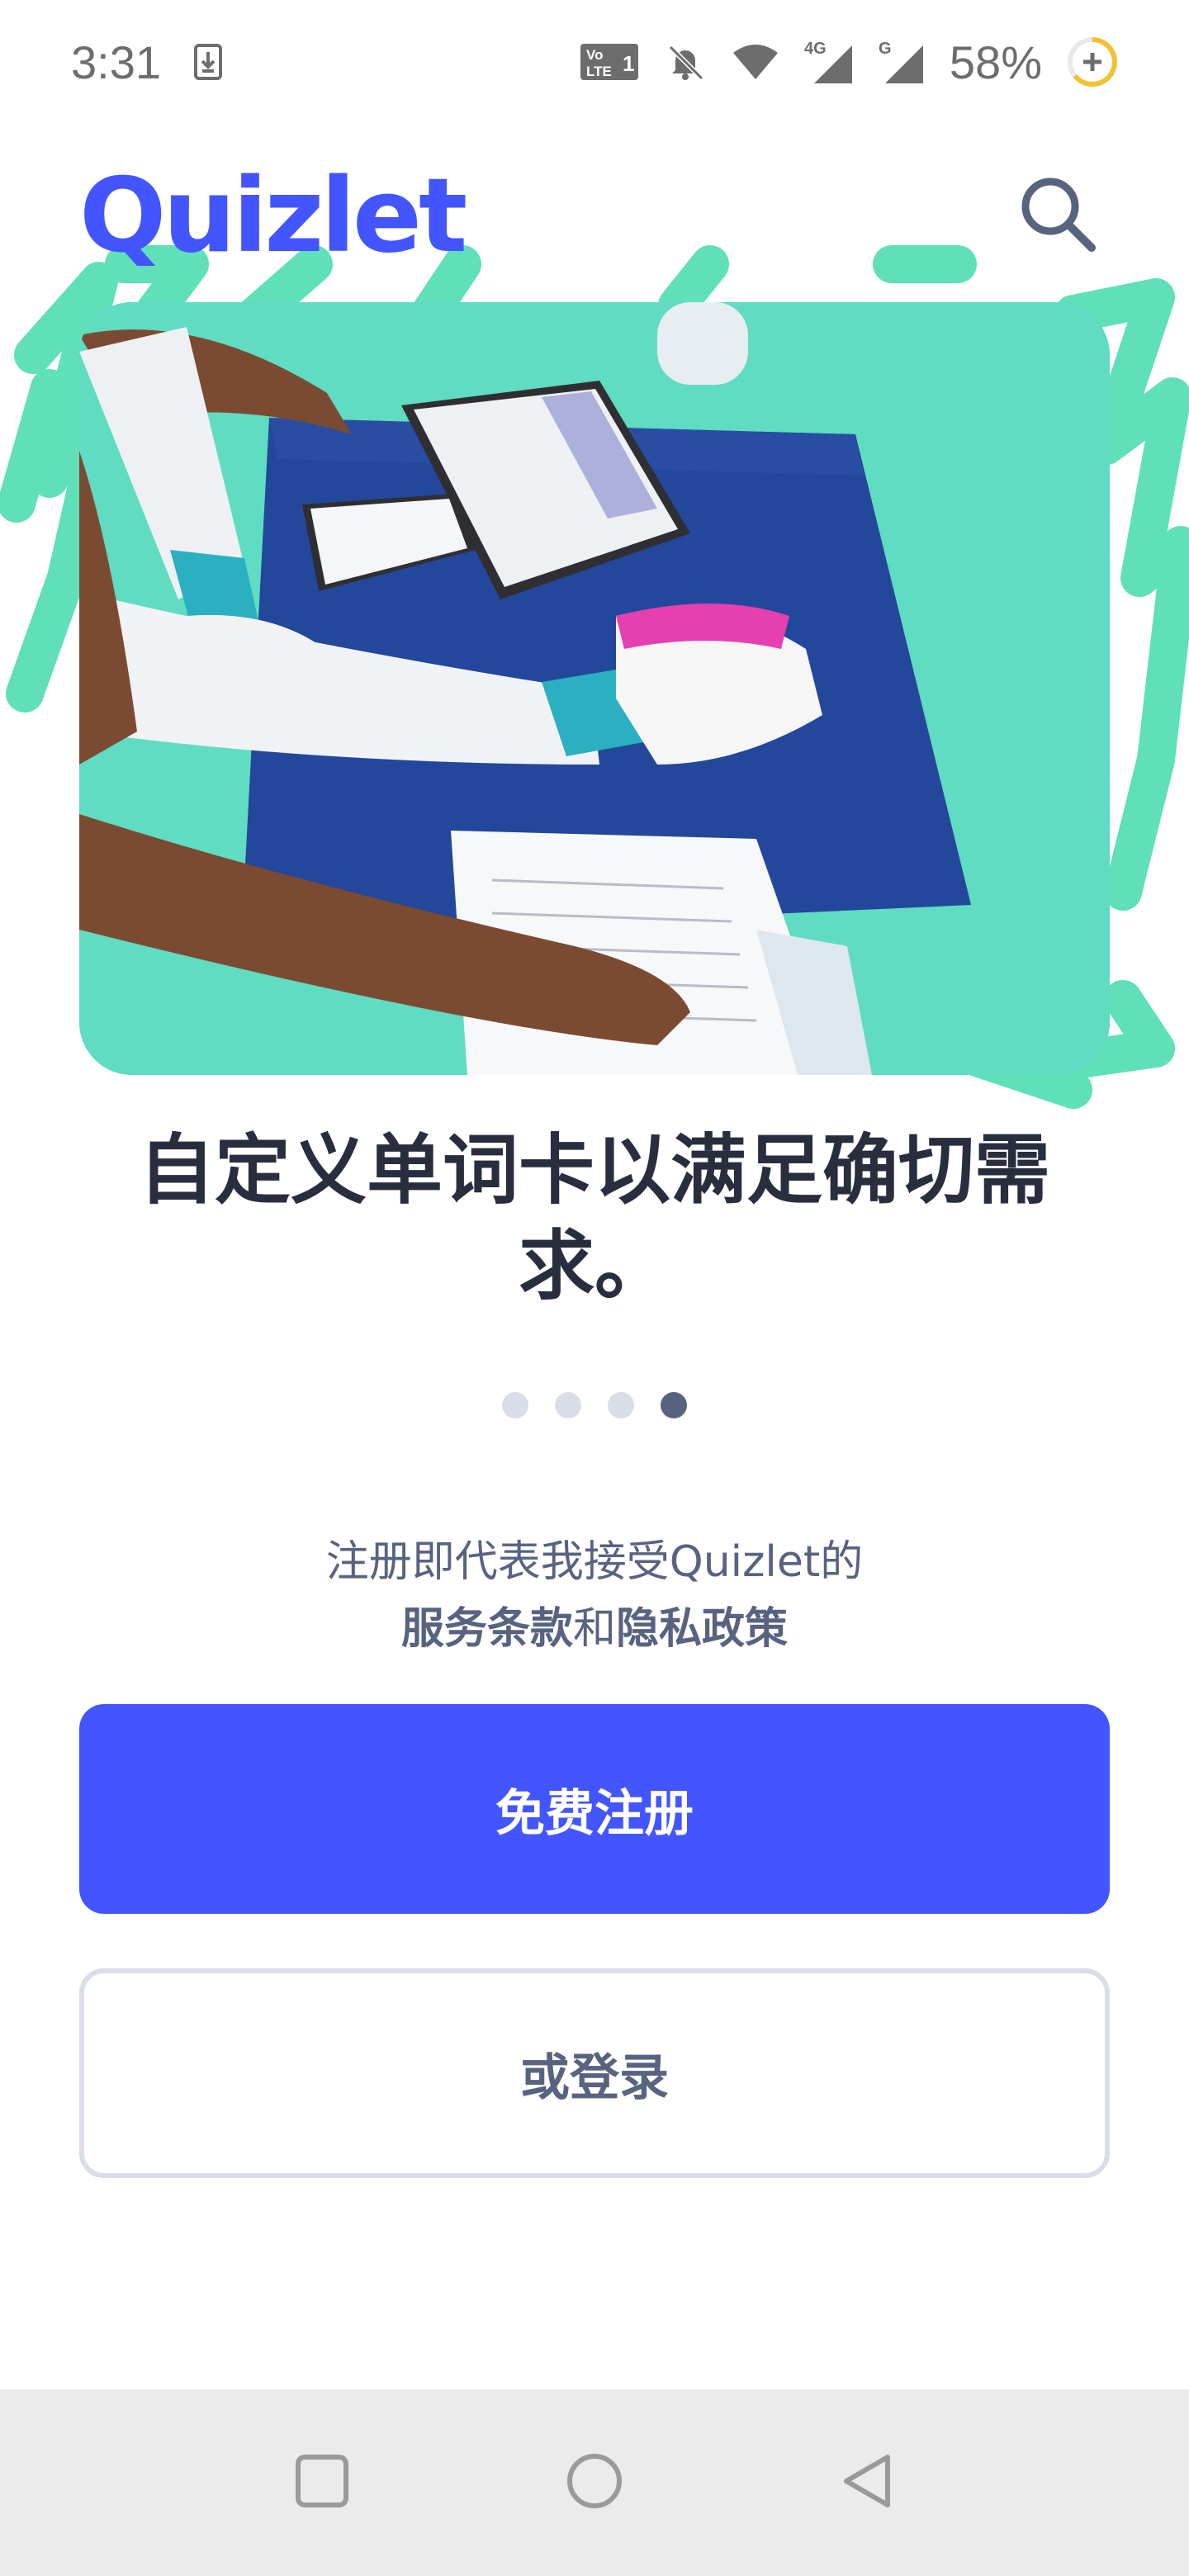 The height and width of the screenshot is (2576, 1189). I want to click on terms-and-text: 和, so click(594, 1628).